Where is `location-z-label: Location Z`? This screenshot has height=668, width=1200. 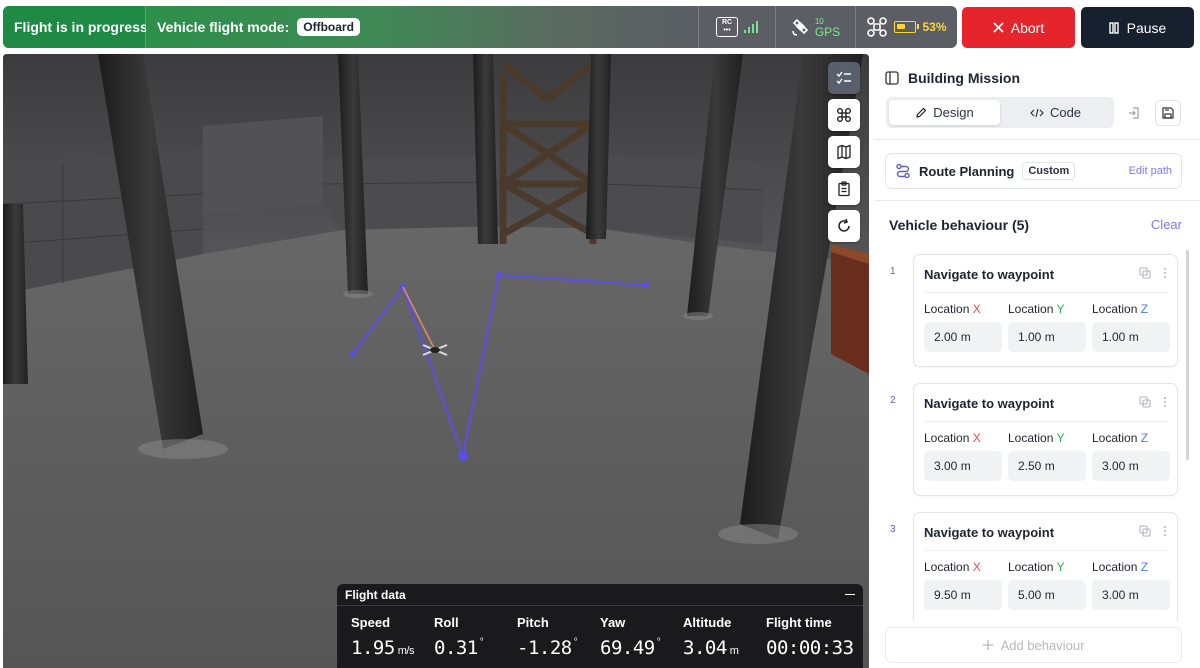
location-z-label: Location Z is located at coordinates (1120, 438).